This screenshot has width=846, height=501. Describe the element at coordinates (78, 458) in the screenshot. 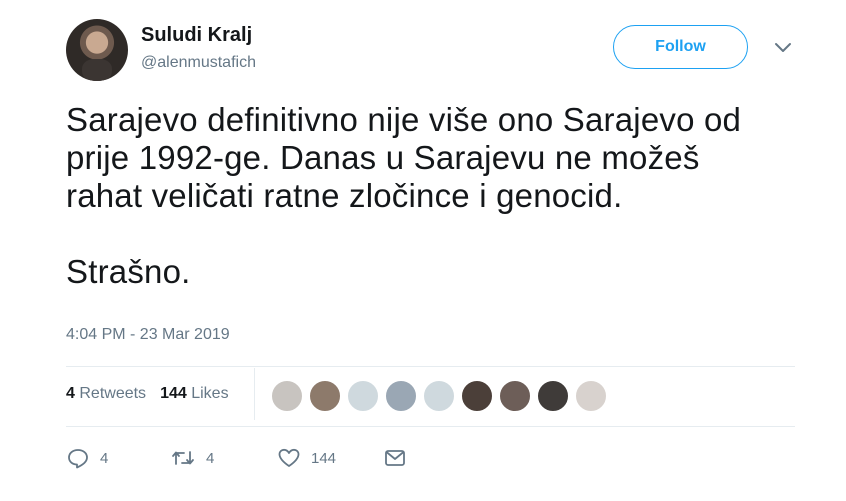

I see `reply-icon` at that location.